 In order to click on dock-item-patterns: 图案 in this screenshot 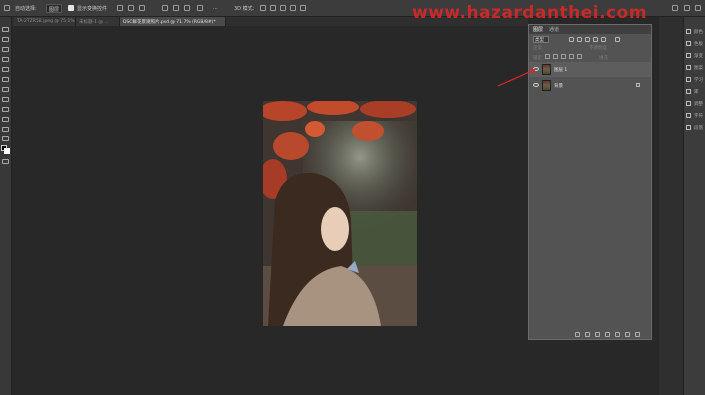, I will do `click(695, 69)`.